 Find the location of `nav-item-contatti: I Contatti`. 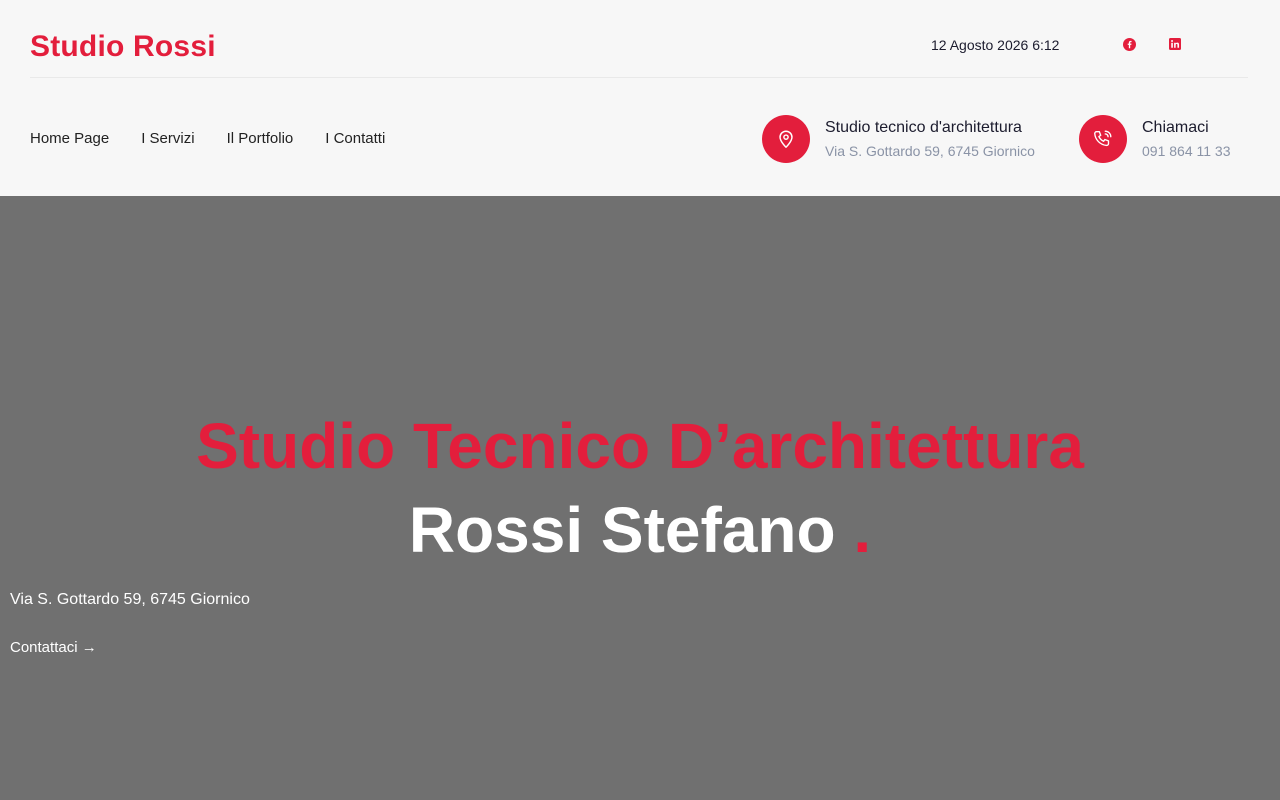

nav-item-contatti: I Contatti is located at coordinates (355, 138).